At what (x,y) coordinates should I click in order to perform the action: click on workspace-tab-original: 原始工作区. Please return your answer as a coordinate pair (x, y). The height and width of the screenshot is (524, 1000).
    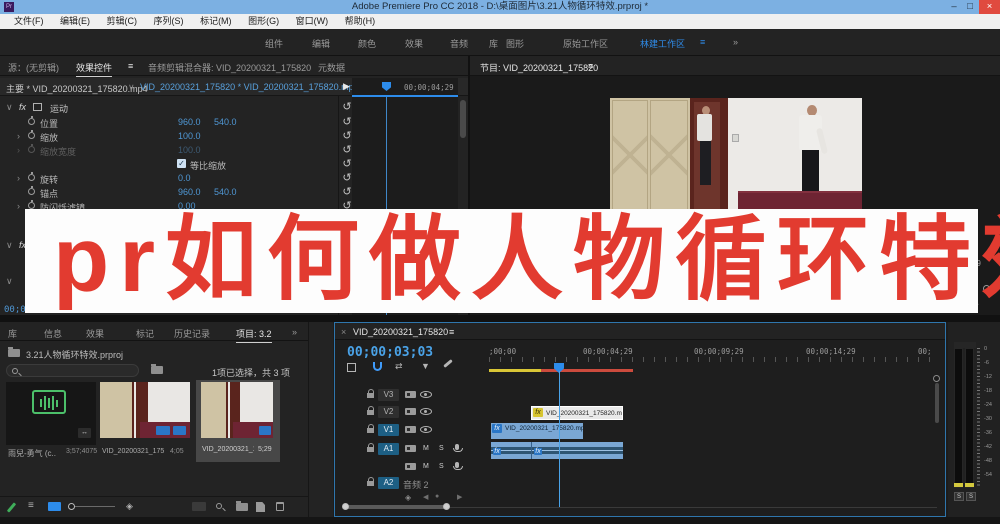
    Looking at the image, I should click on (585, 43).